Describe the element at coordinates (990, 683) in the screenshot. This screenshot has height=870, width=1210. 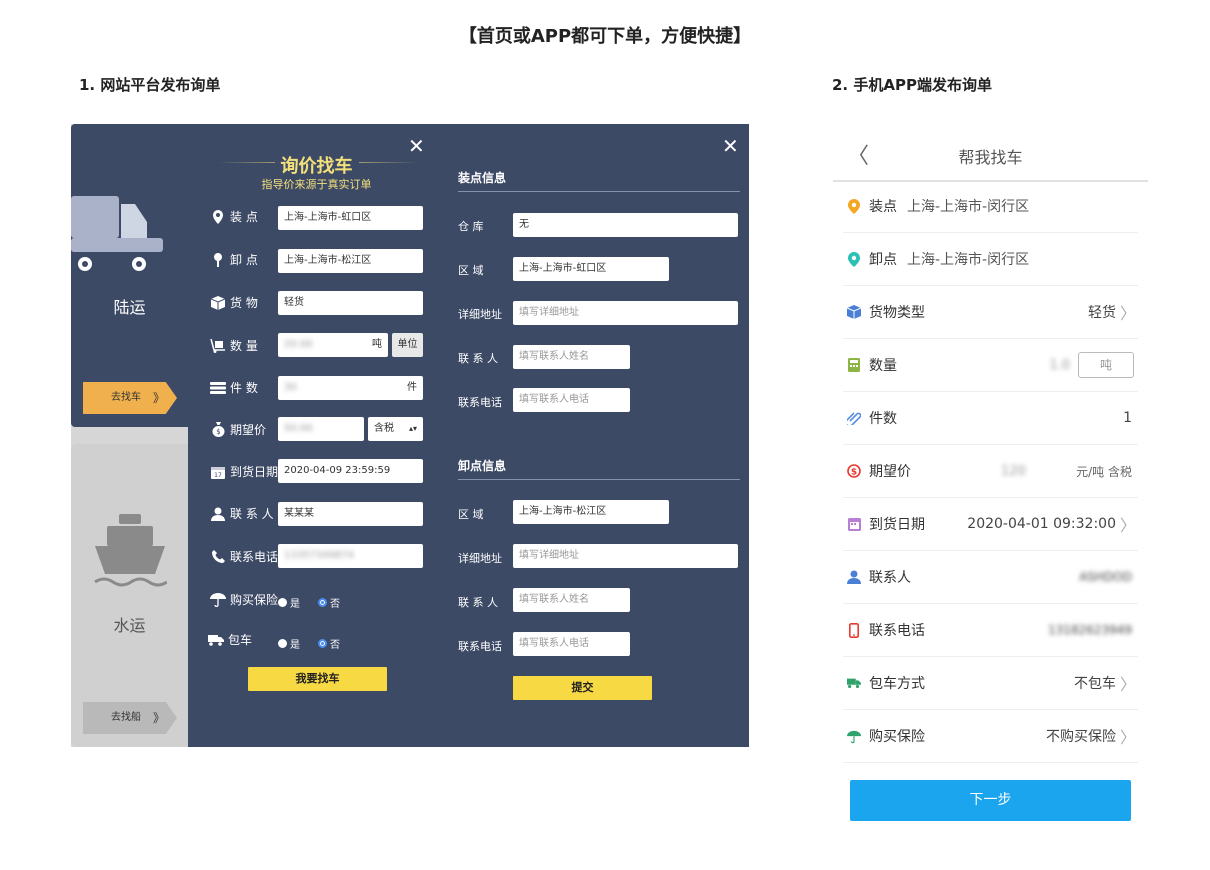
I see `app-charter-row: 包车方式 不包车 〉` at that location.